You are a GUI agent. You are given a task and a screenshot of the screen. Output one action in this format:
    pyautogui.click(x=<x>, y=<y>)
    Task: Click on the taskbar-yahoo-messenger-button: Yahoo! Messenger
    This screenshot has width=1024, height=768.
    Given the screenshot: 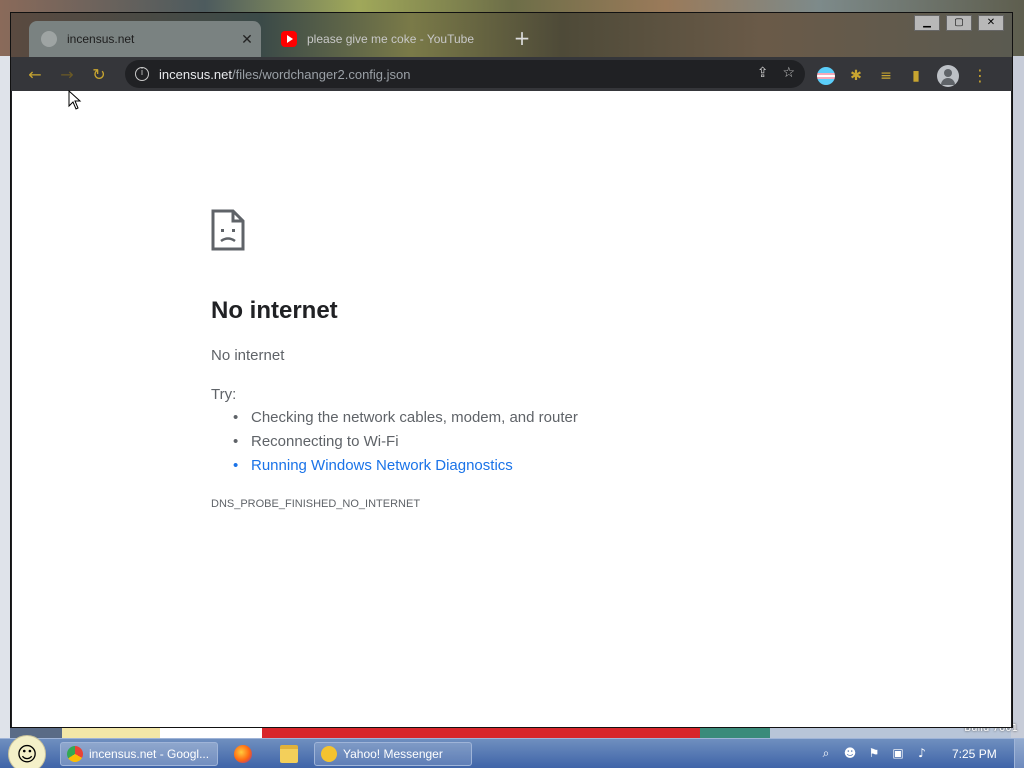 What is the action you would take?
    pyautogui.click(x=393, y=754)
    